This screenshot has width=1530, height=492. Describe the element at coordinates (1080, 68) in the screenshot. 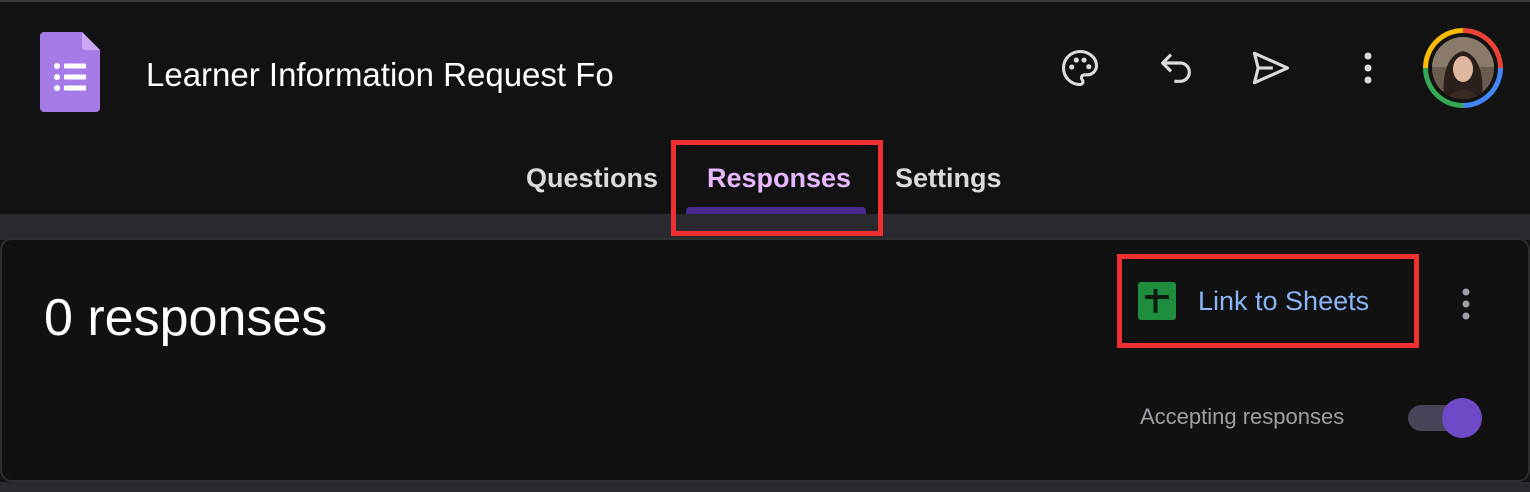

I see `palette-icon` at that location.